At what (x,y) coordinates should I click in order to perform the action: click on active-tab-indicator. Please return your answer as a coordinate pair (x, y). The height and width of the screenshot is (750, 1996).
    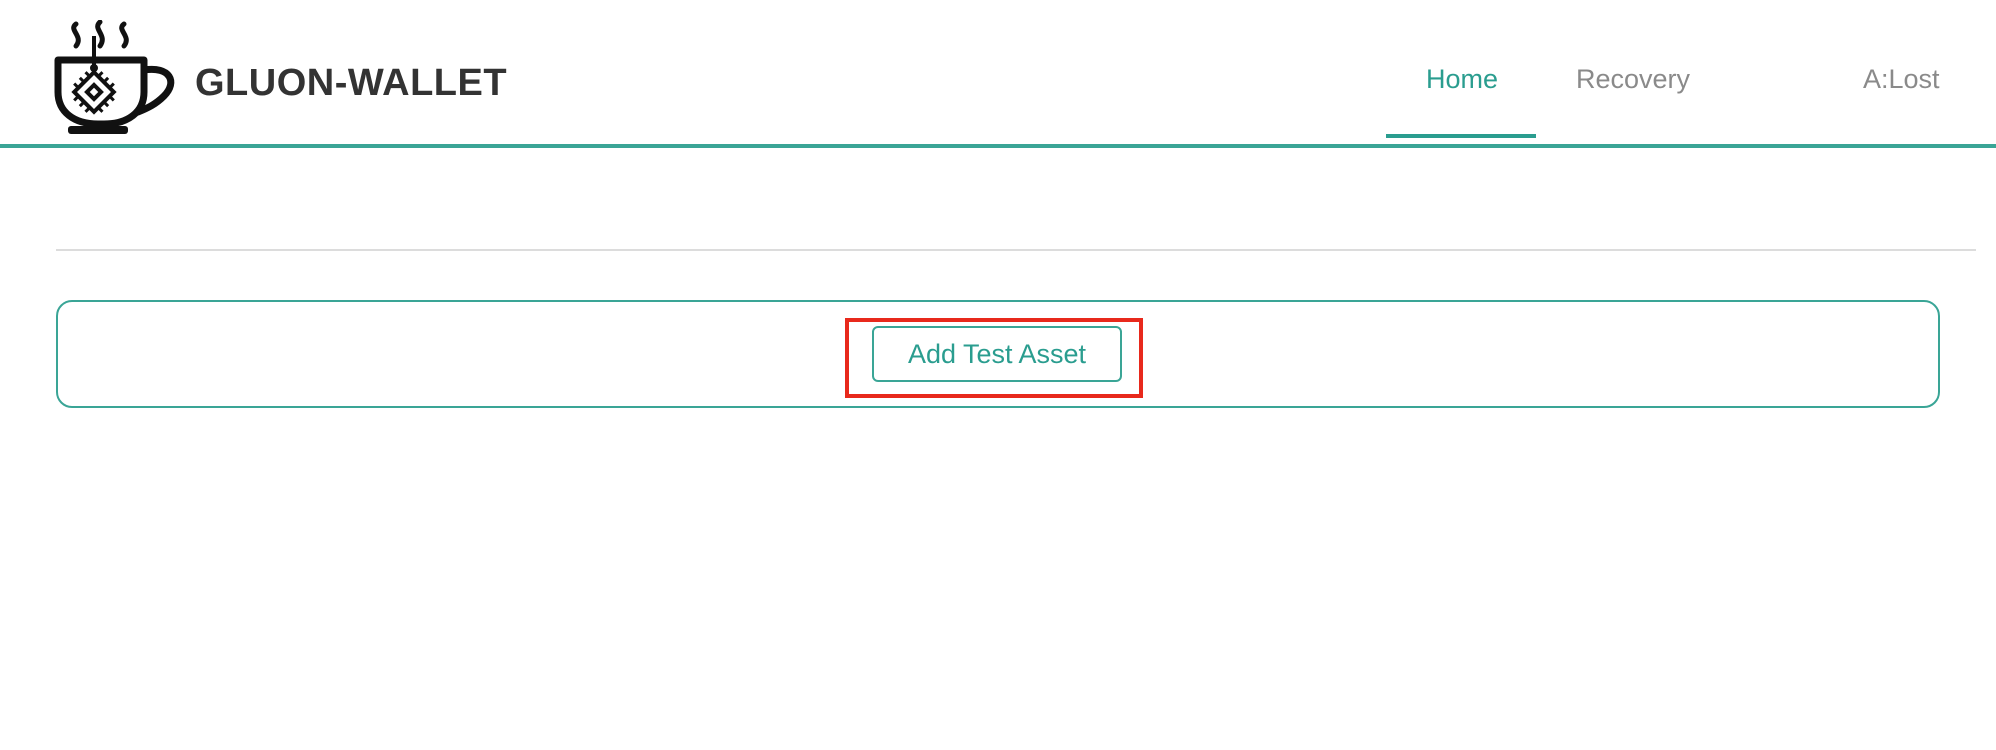
    Looking at the image, I should click on (1461, 136).